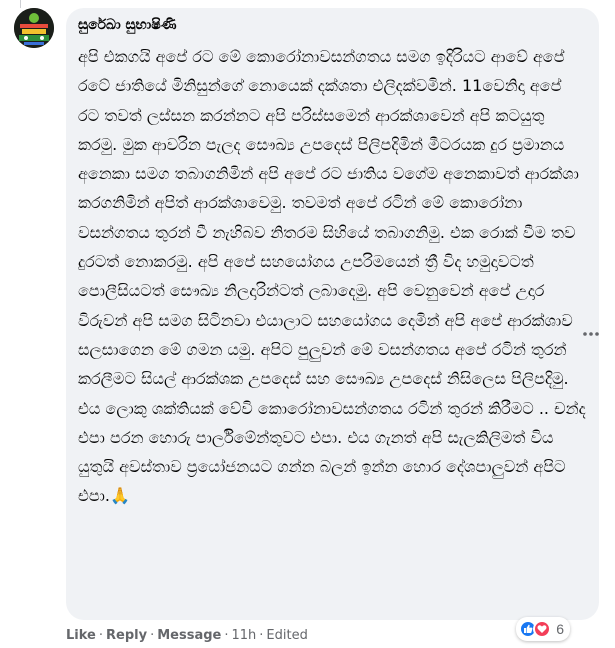 This screenshot has width=615, height=648. What do you see at coordinates (560, 629) in the screenshot?
I see `reaction-count: 6` at bounding box center [560, 629].